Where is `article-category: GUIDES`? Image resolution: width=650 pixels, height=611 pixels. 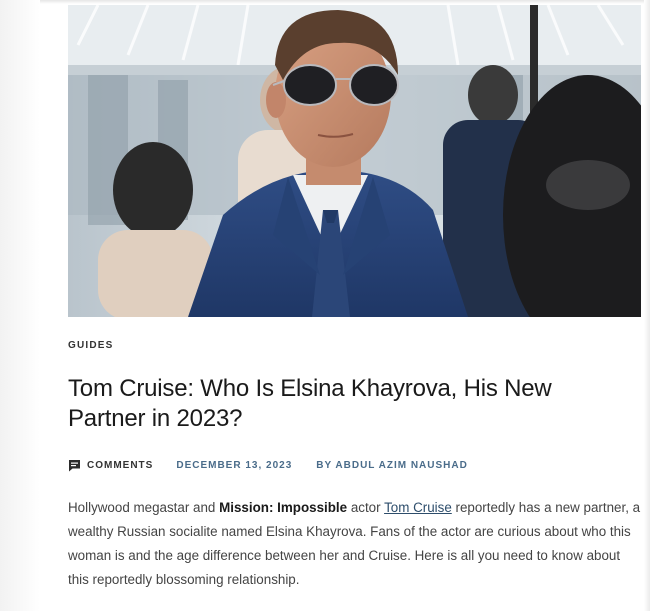
article-category: GUIDES is located at coordinates (91, 345).